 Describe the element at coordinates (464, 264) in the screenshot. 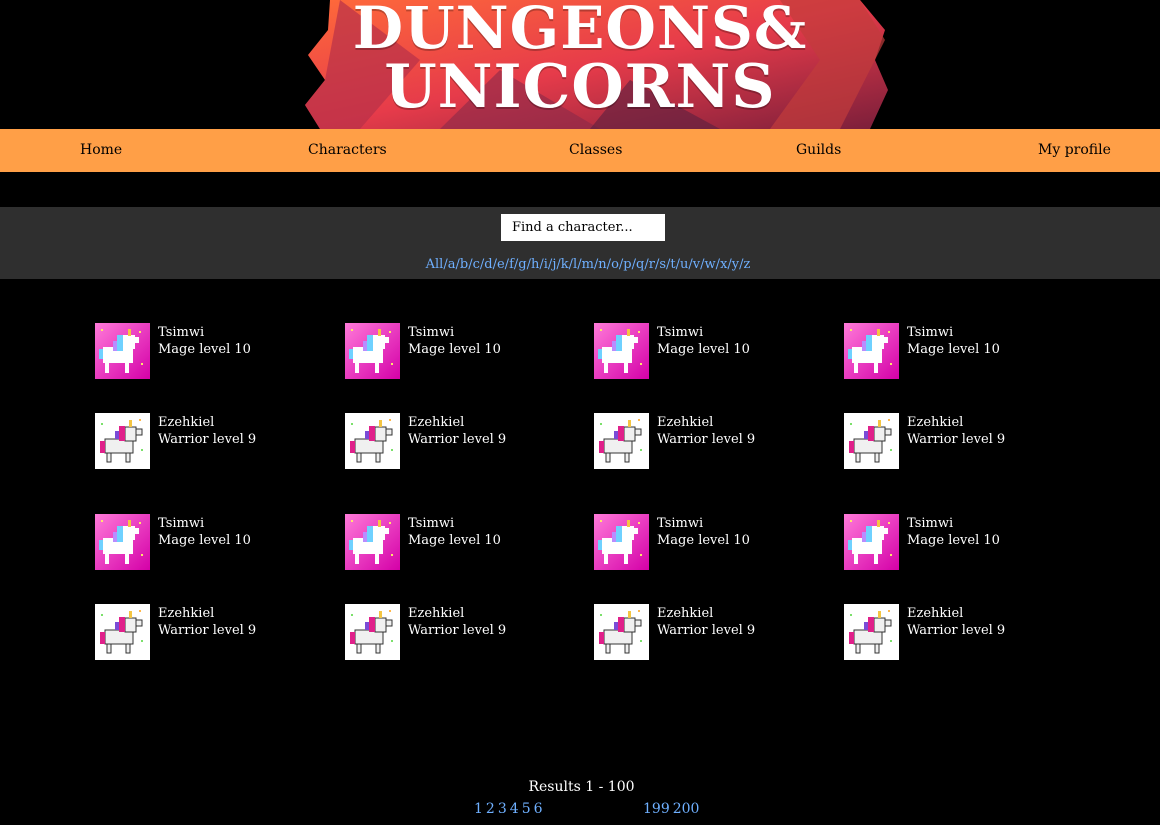

I see `letter-link-b: b` at that location.